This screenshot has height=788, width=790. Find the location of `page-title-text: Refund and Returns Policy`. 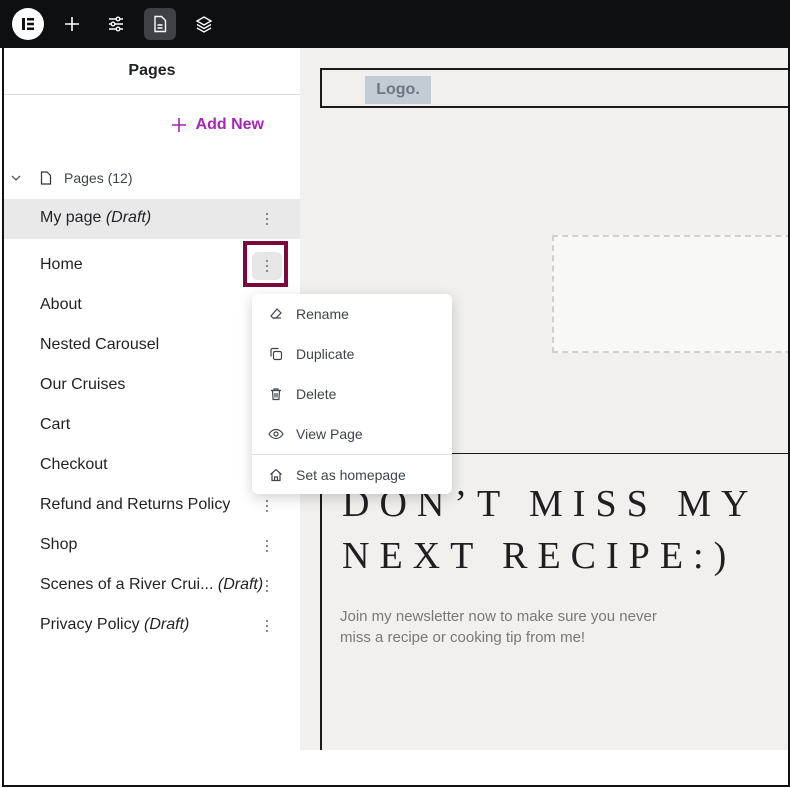

page-title-text: Refund and Returns Policy is located at coordinates (135, 504).